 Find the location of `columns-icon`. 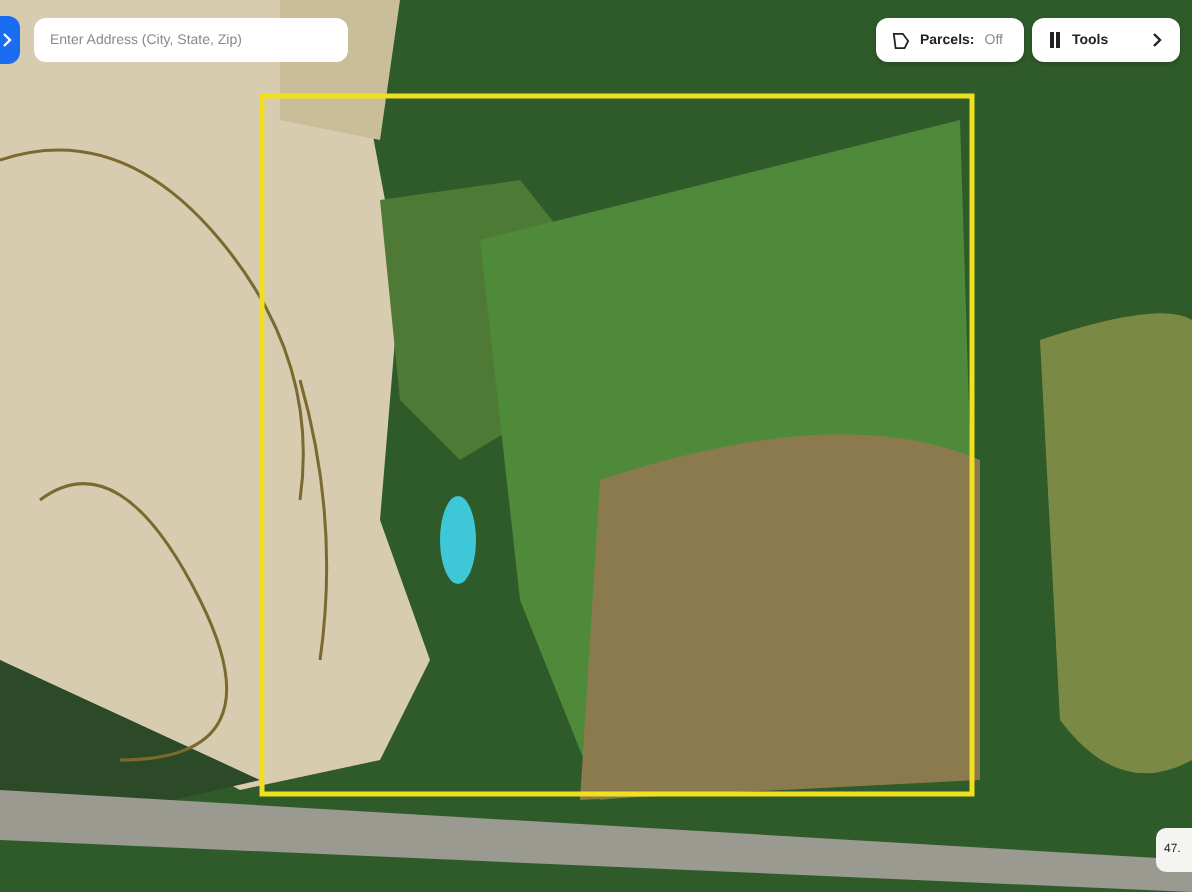

columns-icon is located at coordinates (1055, 40).